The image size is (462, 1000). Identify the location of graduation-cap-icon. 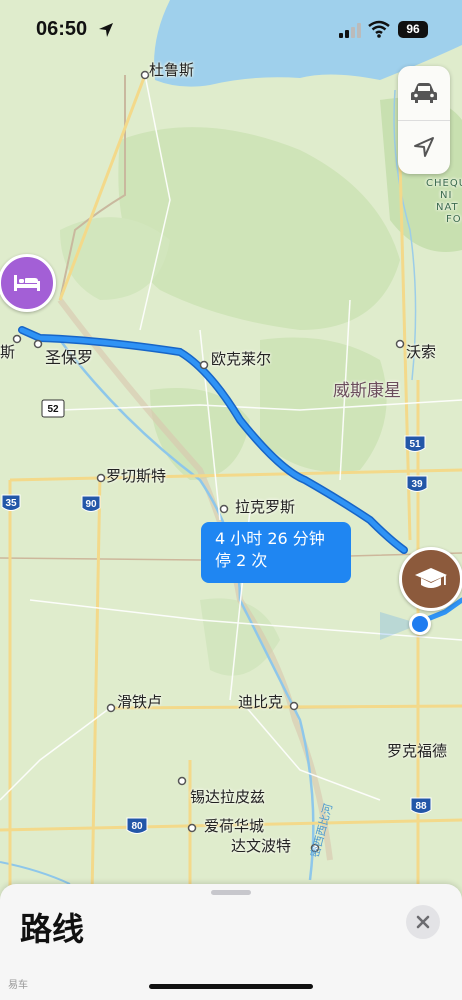
(431, 578).